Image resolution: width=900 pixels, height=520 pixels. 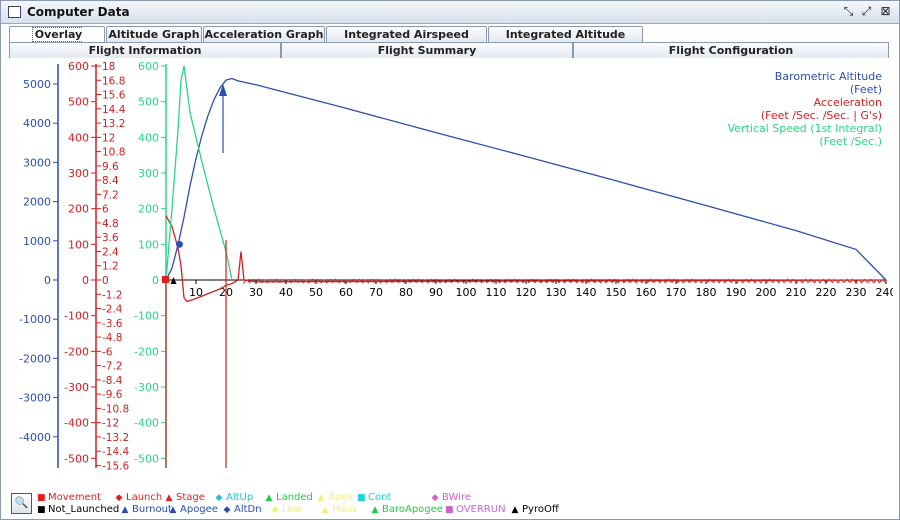 I want to click on legend-item-altdn: ◆ AltDn, so click(x=242, y=509).